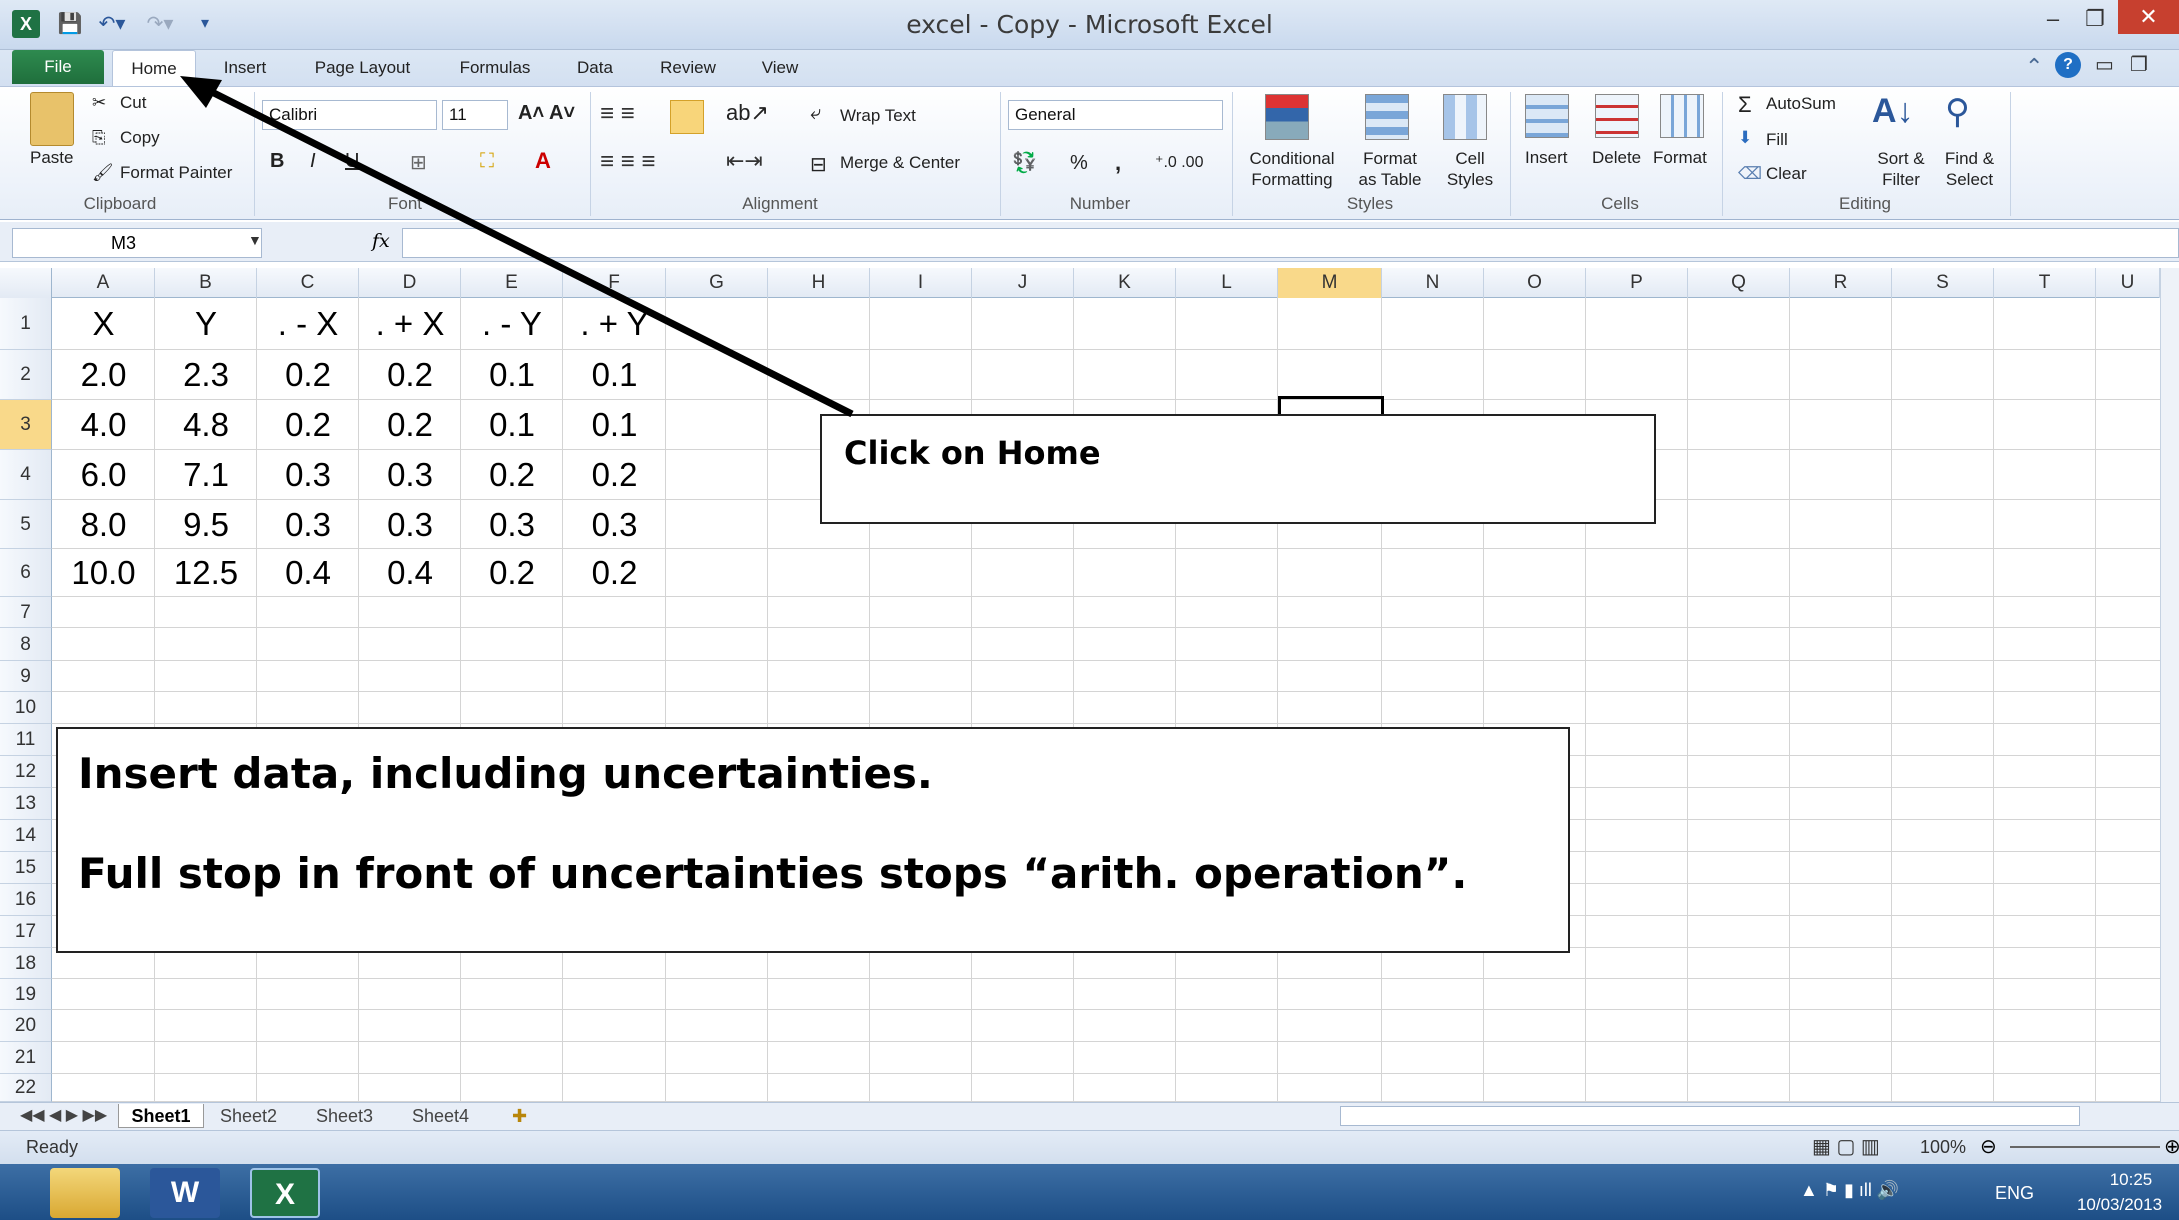  What do you see at coordinates (85, 1193) in the screenshot?
I see `file-explorer-icon` at bounding box center [85, 1193].